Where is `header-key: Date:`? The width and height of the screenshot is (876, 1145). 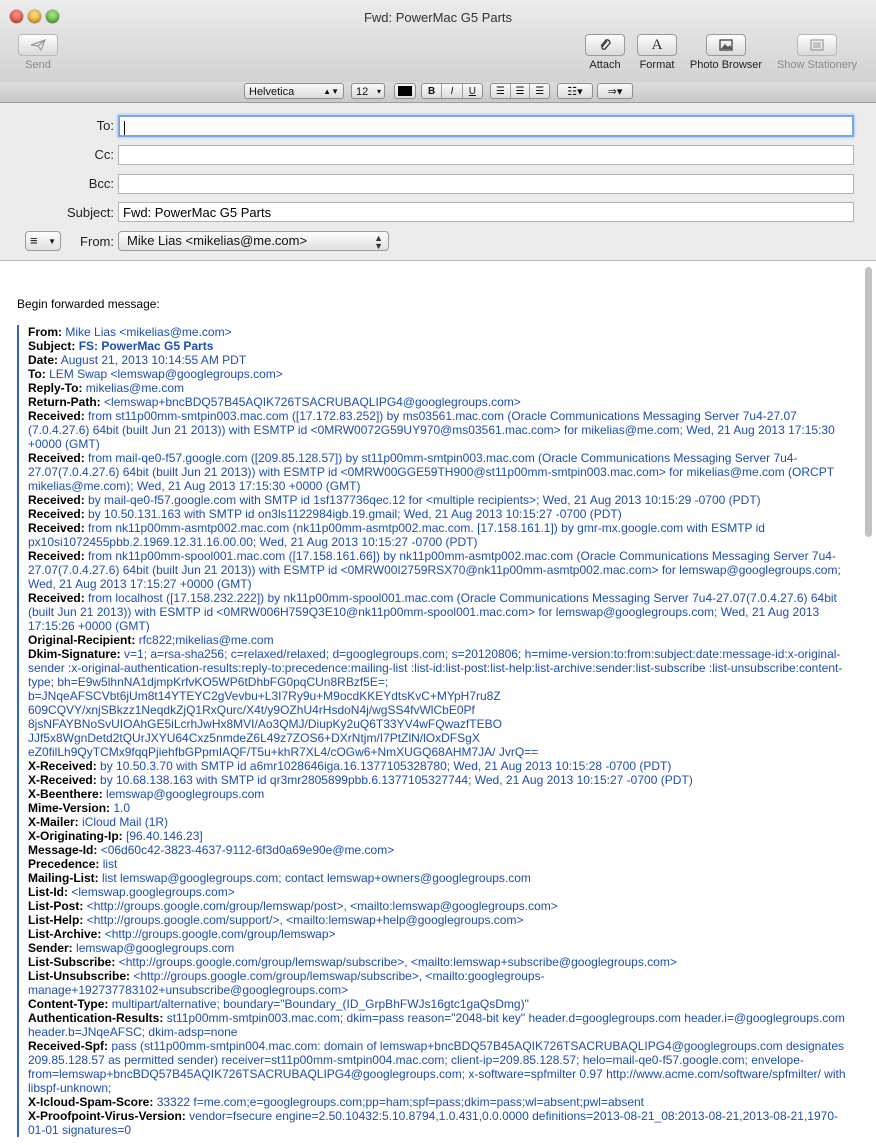 header-key: Date: is located at coordinates (43, 360).